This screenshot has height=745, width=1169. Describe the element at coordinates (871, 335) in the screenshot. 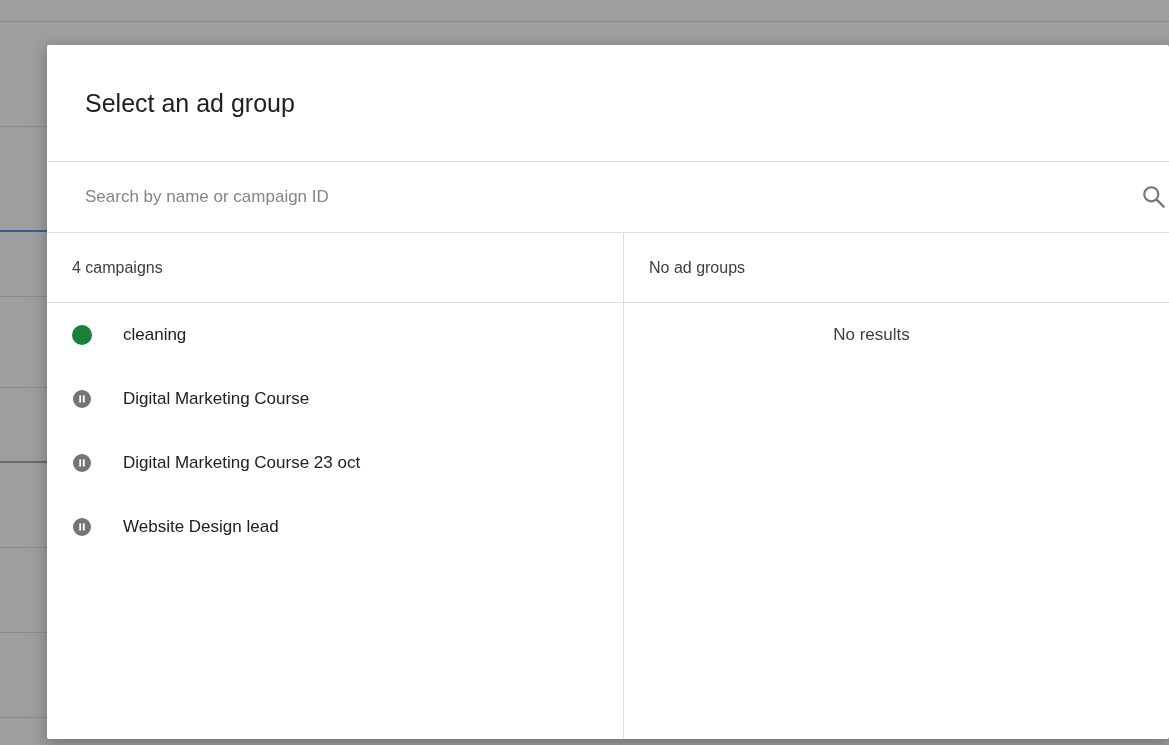

I see `empty-message: No results` at that location.